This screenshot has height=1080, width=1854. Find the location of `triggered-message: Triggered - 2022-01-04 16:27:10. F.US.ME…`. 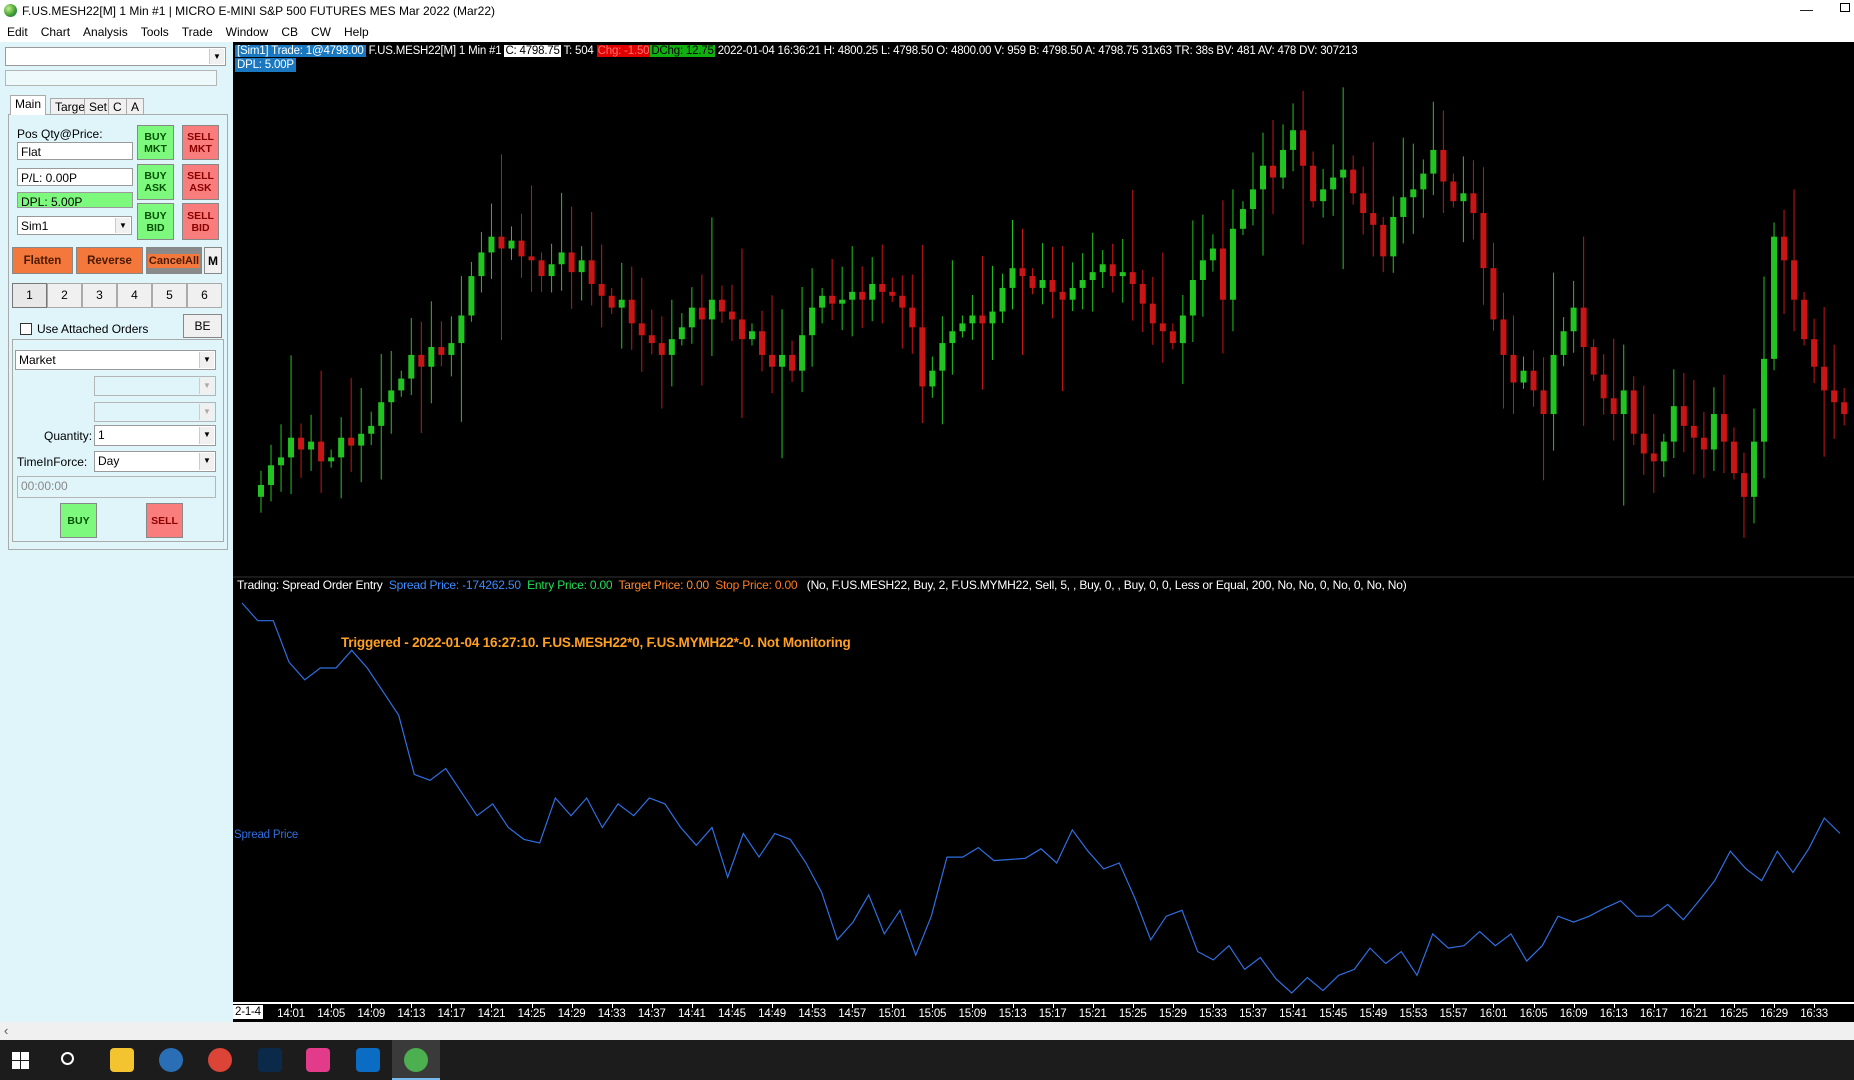

triggered-message: Triggered - 2022-01-04 16:27:10. F.US.ME… is located at coordinates (596, 642).